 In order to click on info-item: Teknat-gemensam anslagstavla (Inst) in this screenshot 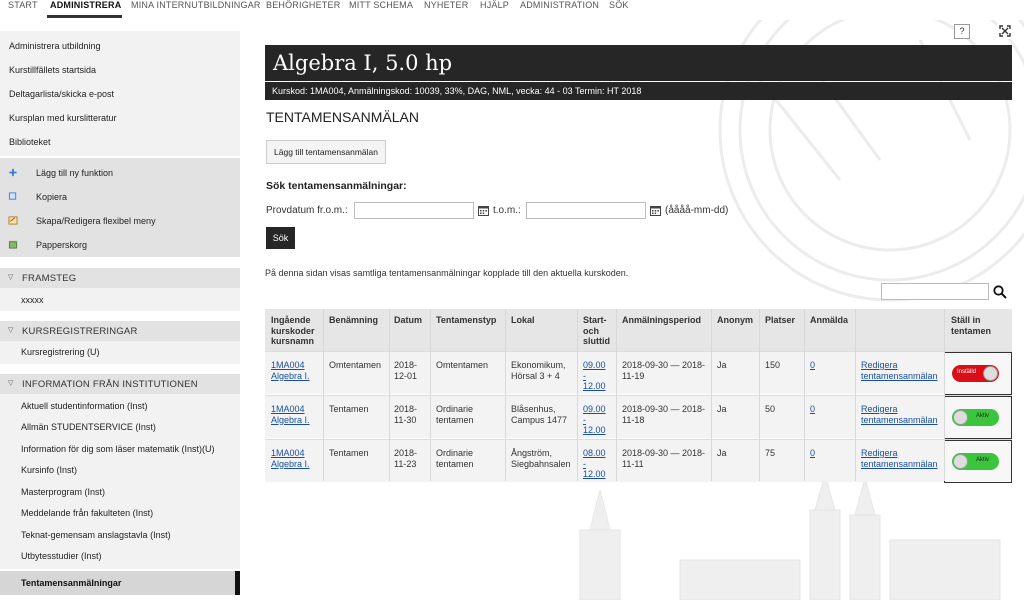, I will do `click(96, 535)`.